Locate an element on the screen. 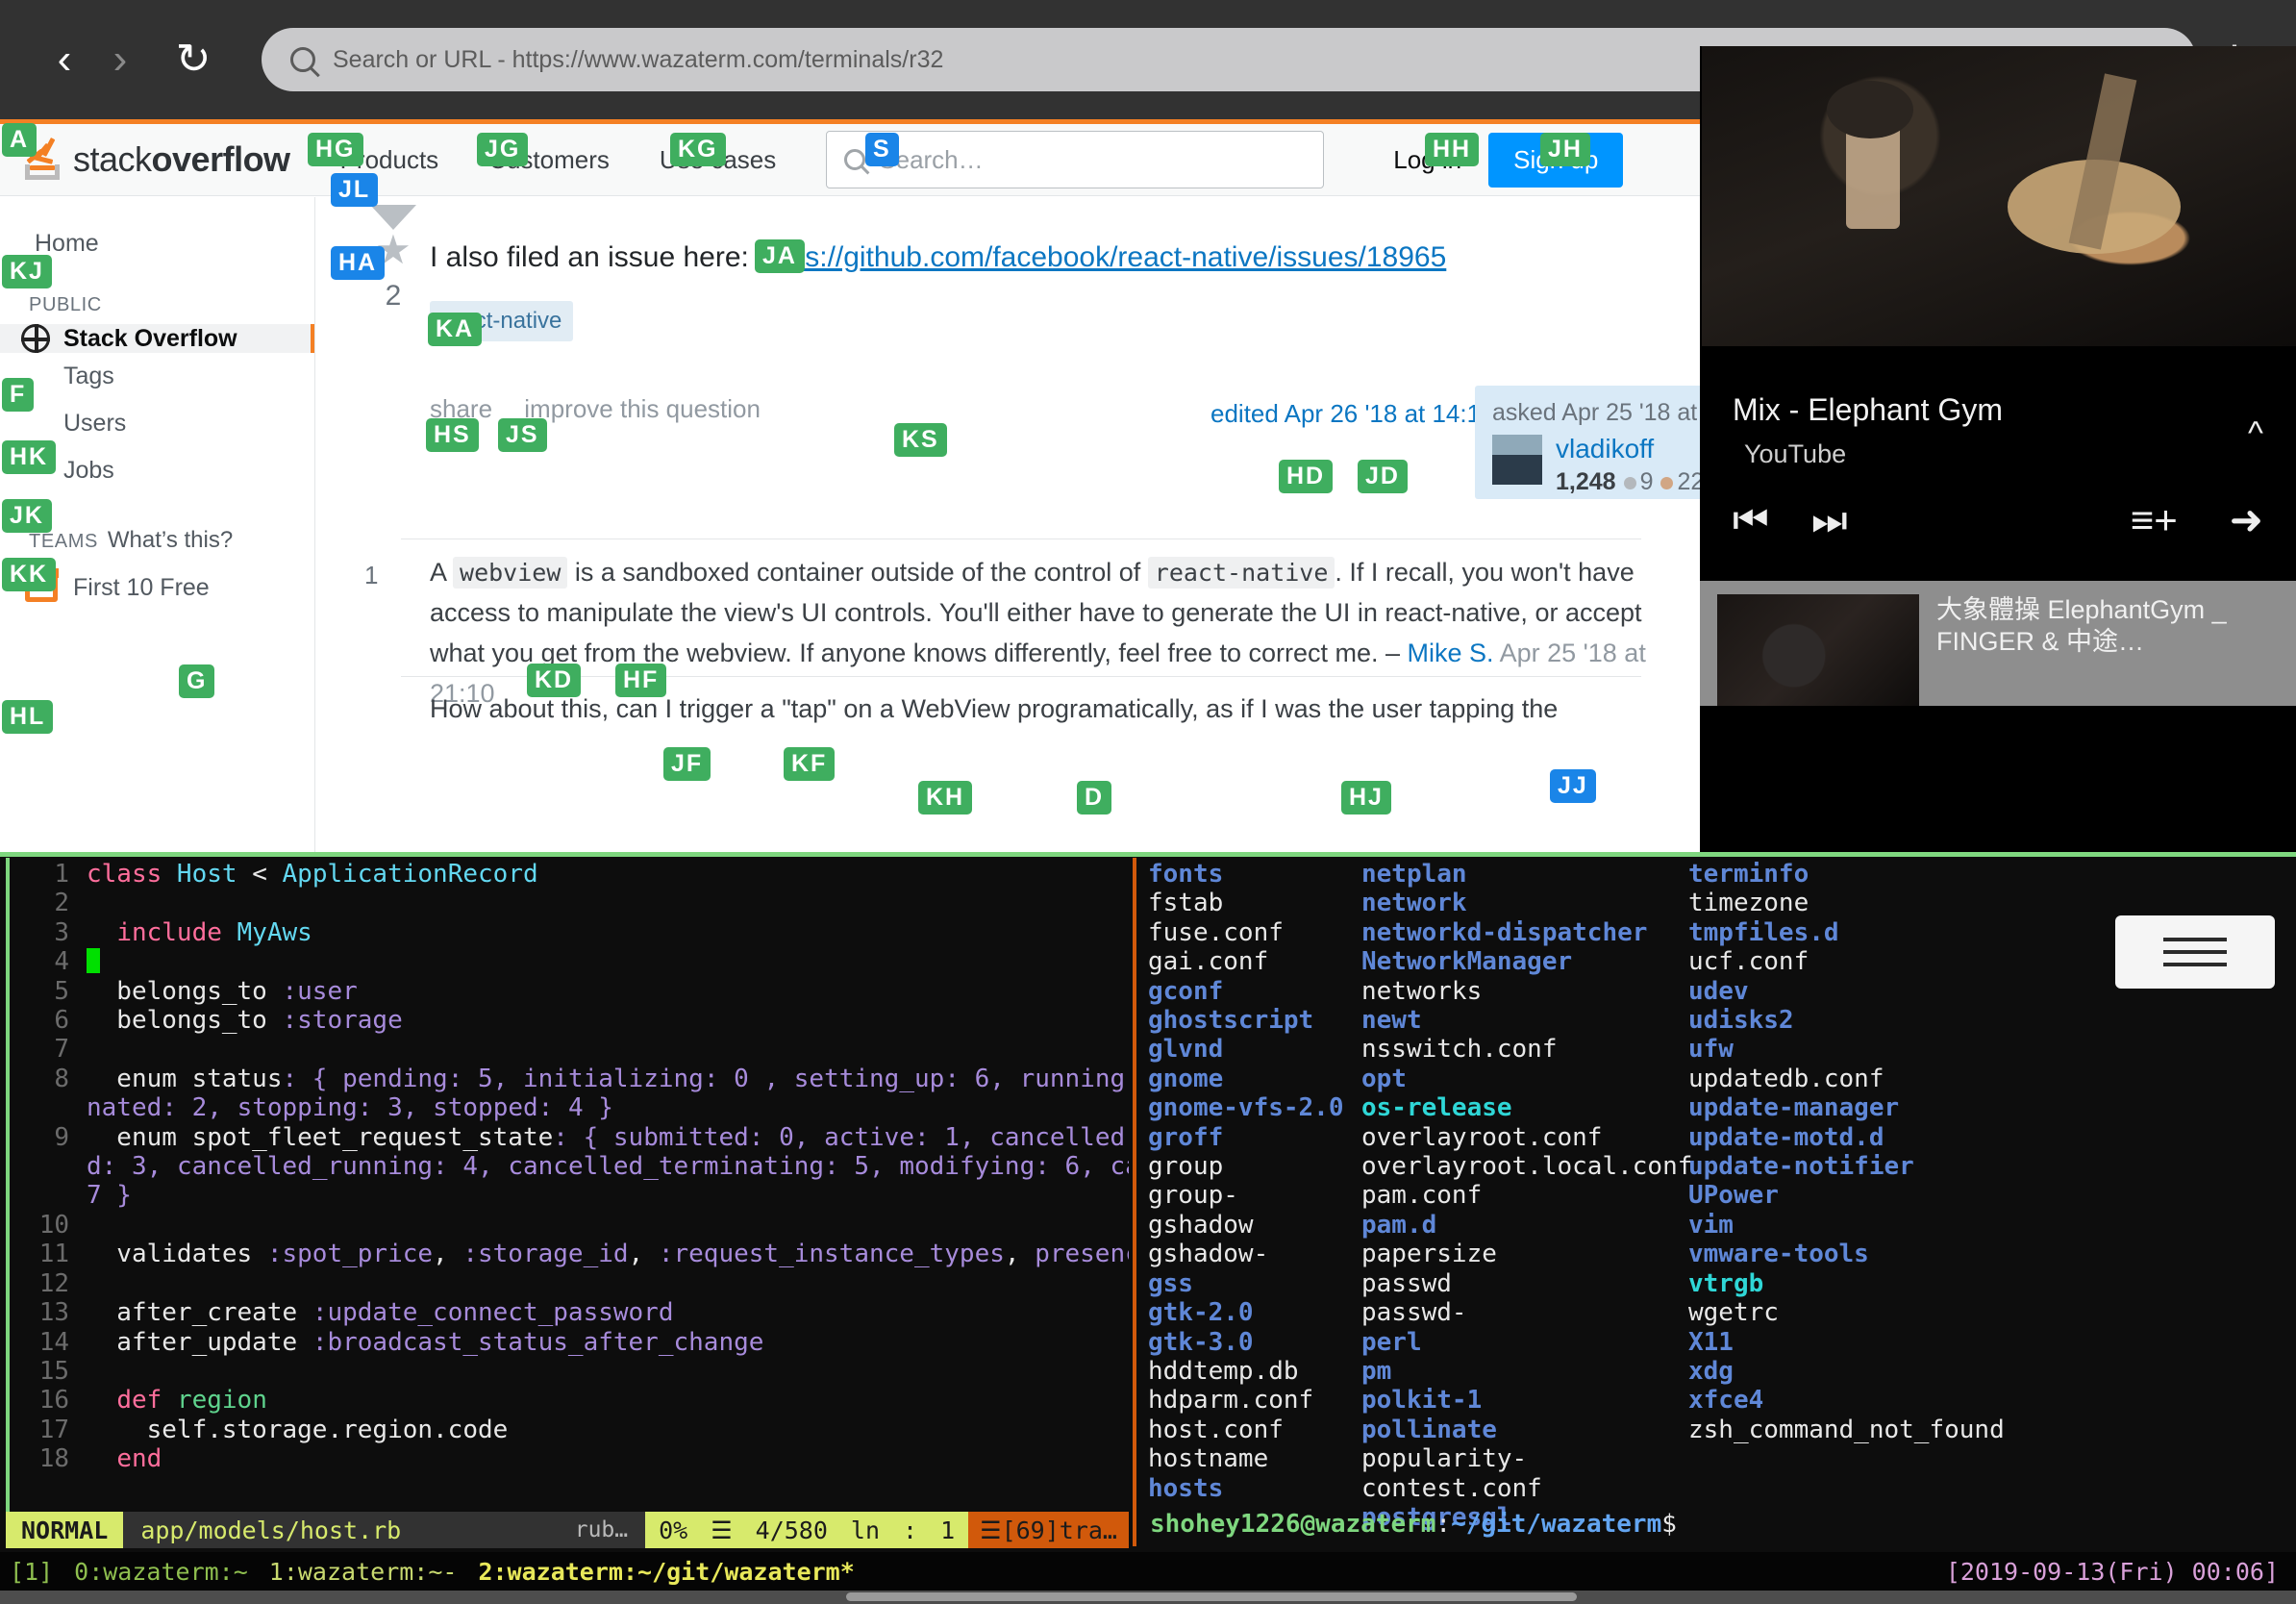 This screenshot has height=1604, width=2296. code-token: : { is located at coordinates (312, 1078).